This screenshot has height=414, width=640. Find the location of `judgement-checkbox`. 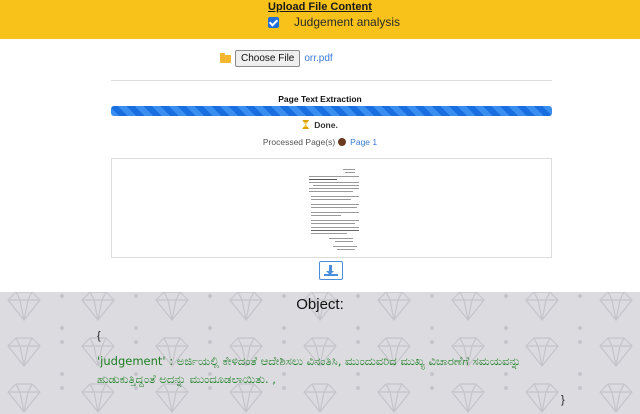

judgement-checkbox is located at coordinates (273, 22).